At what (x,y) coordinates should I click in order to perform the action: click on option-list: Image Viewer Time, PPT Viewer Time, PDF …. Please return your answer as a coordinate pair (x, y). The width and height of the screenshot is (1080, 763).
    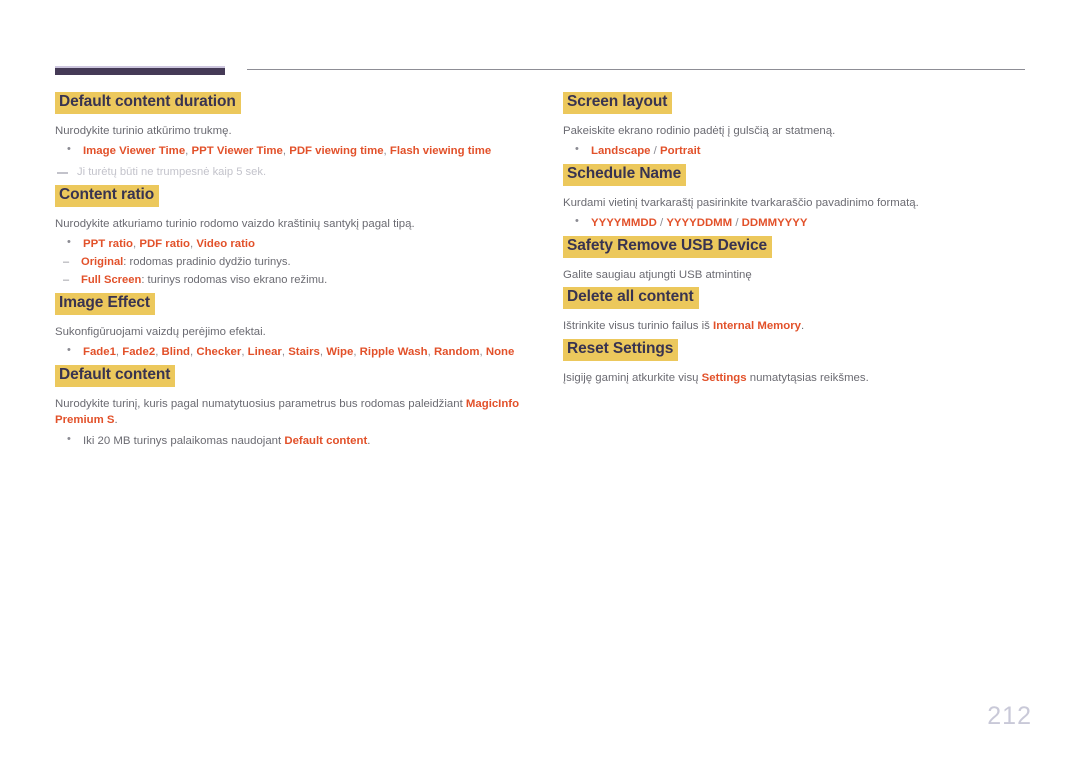
    Looking at the image, I should click on (295, 151).